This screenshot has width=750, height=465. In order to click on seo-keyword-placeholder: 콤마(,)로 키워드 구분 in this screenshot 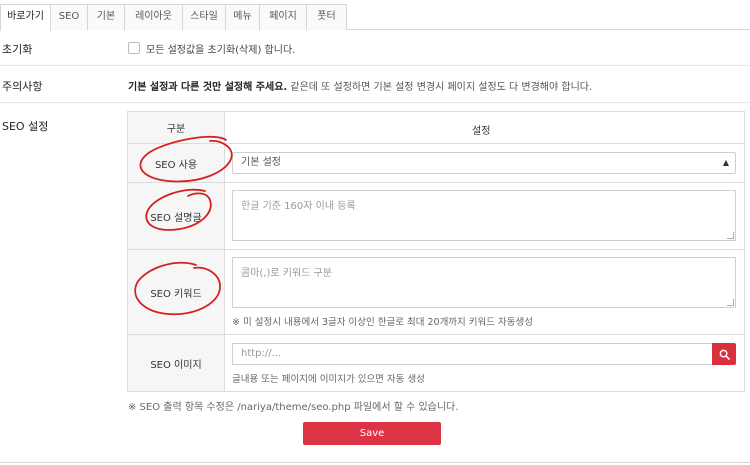, I will do `click(286, 273)`.